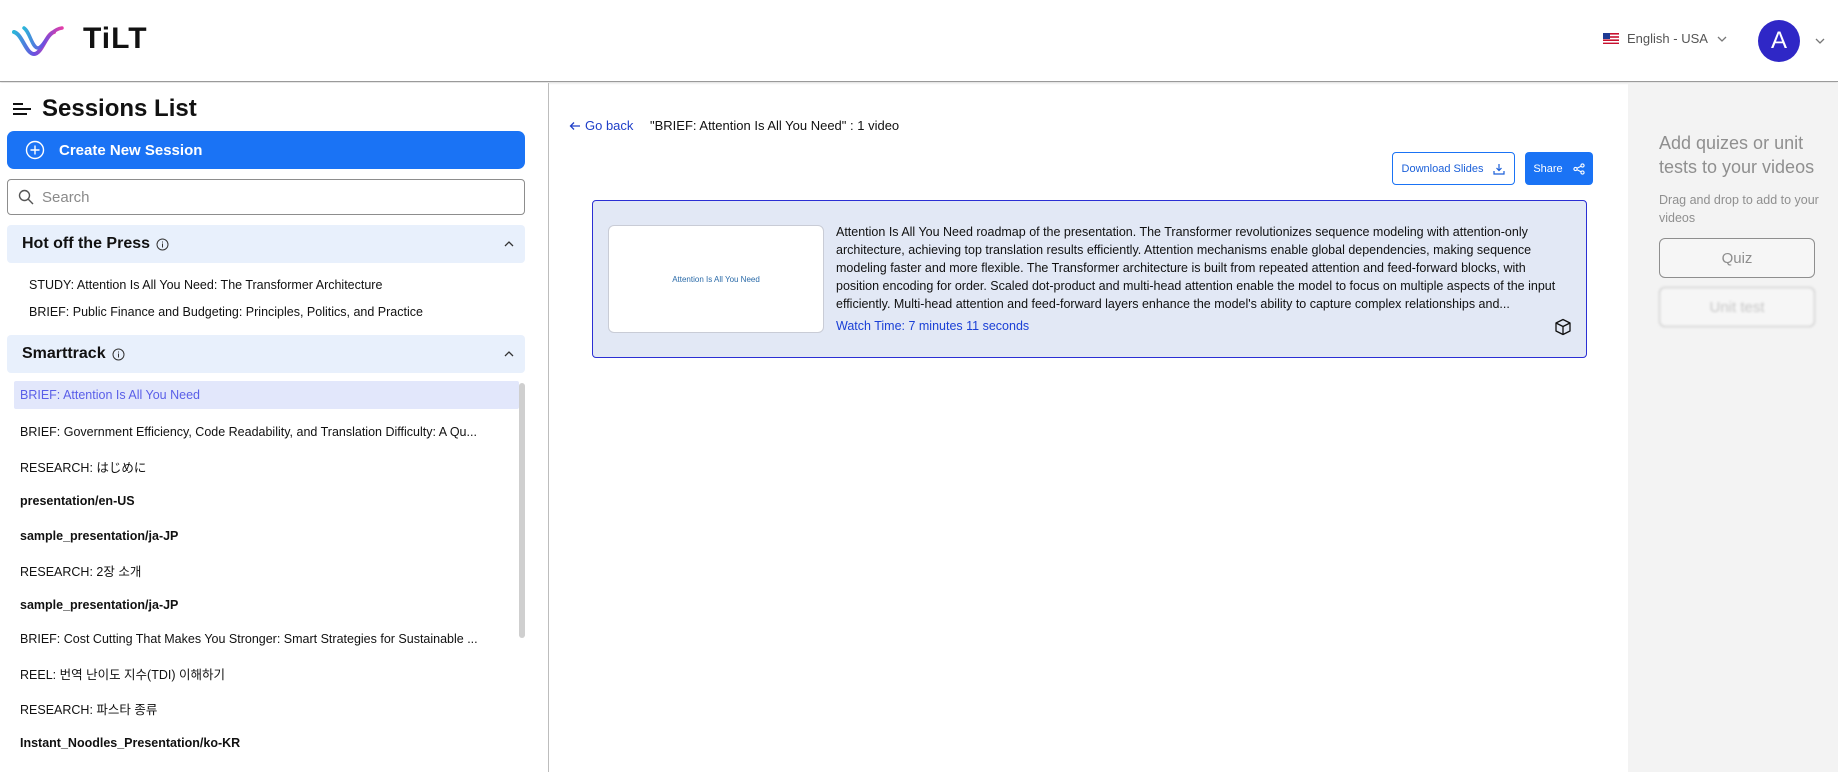  Describe the element at coordinates (26, 197) in the screenshot. I see `search-icon` at that location.